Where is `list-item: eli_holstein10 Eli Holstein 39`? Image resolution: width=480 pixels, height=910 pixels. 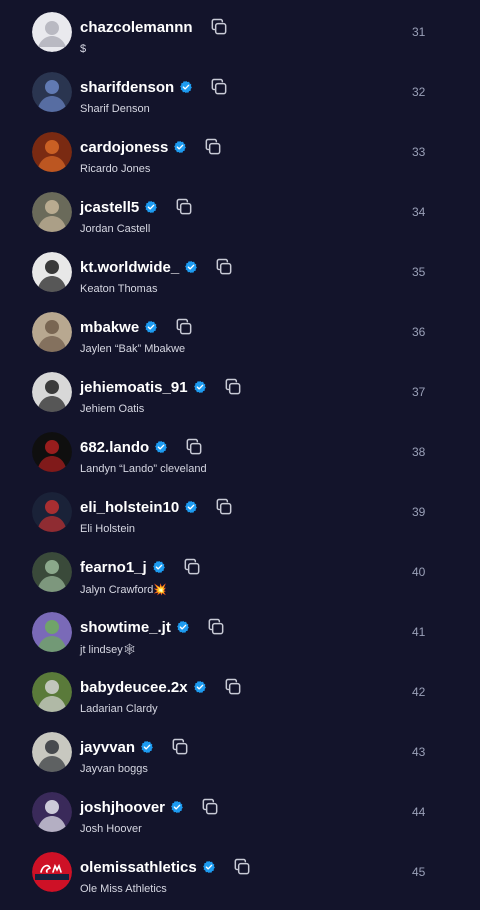
list-item: eli_holstein10 Eli Holstein 39 is located at coordinates (240, 520).